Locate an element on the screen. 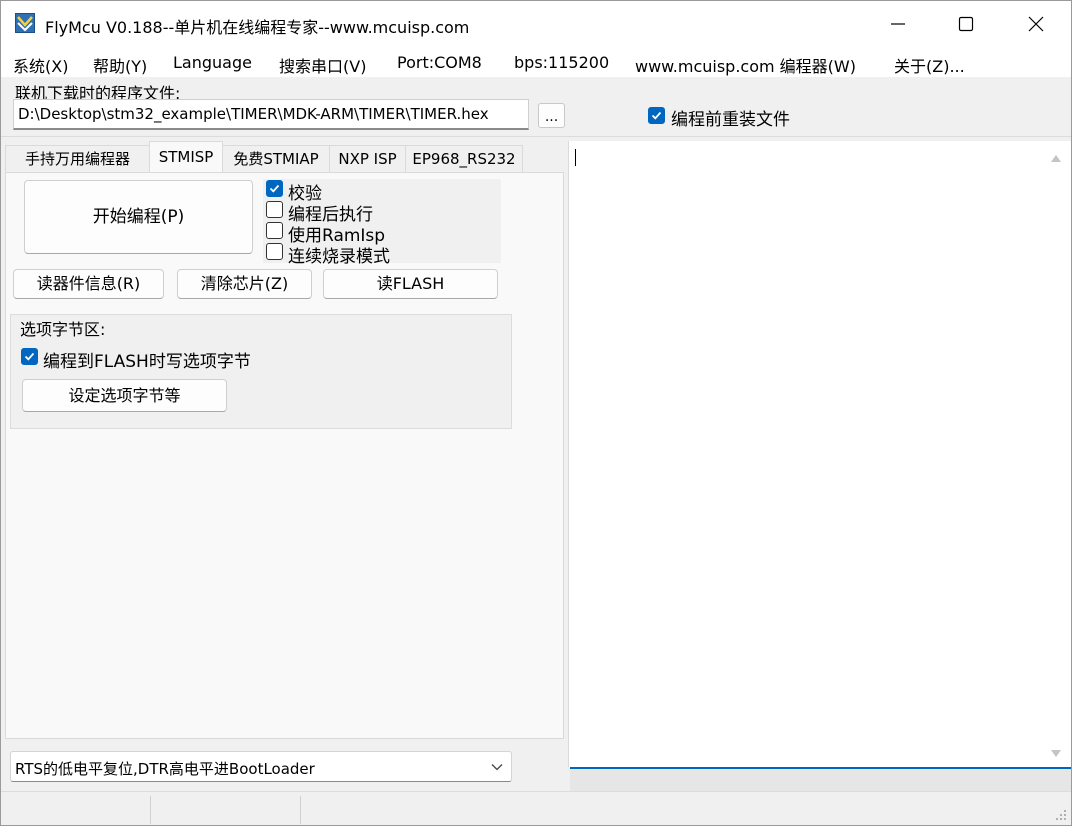 The image size is (1072, 826). write-option-bytes-label: 编程到FLASH时写选项字节 is located at coordinates (147, 362).